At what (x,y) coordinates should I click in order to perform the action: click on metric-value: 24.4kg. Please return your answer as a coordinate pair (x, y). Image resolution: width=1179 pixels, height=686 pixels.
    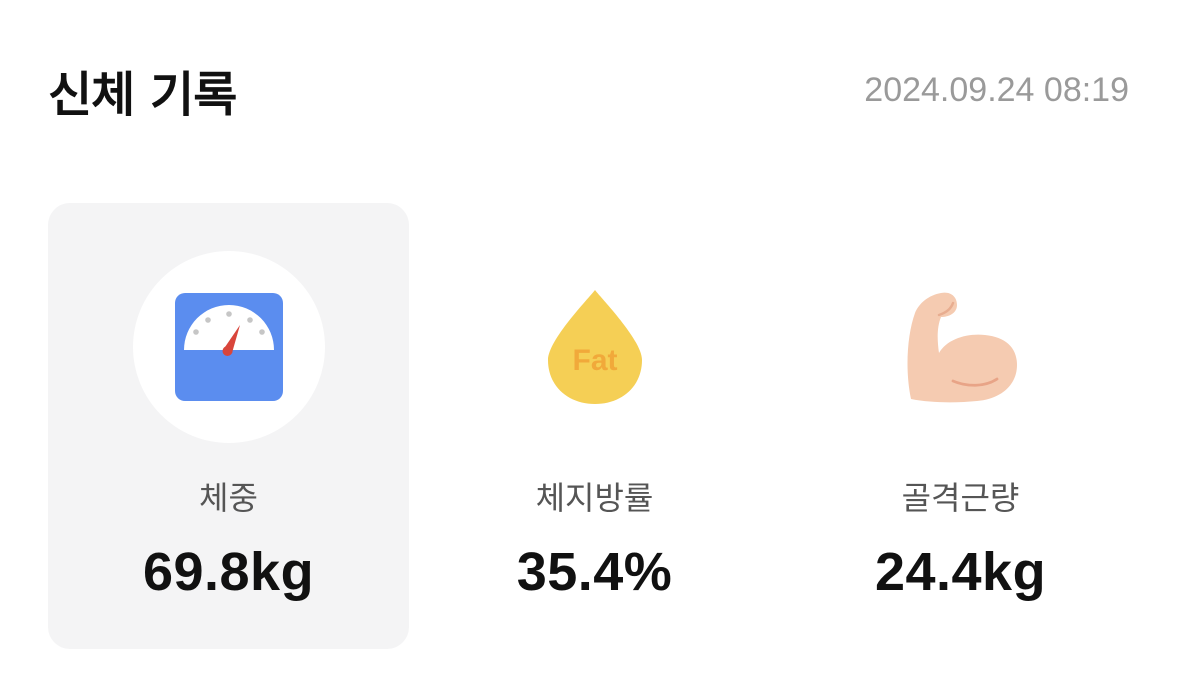
    Looking at the image, I should click on (960, 572).